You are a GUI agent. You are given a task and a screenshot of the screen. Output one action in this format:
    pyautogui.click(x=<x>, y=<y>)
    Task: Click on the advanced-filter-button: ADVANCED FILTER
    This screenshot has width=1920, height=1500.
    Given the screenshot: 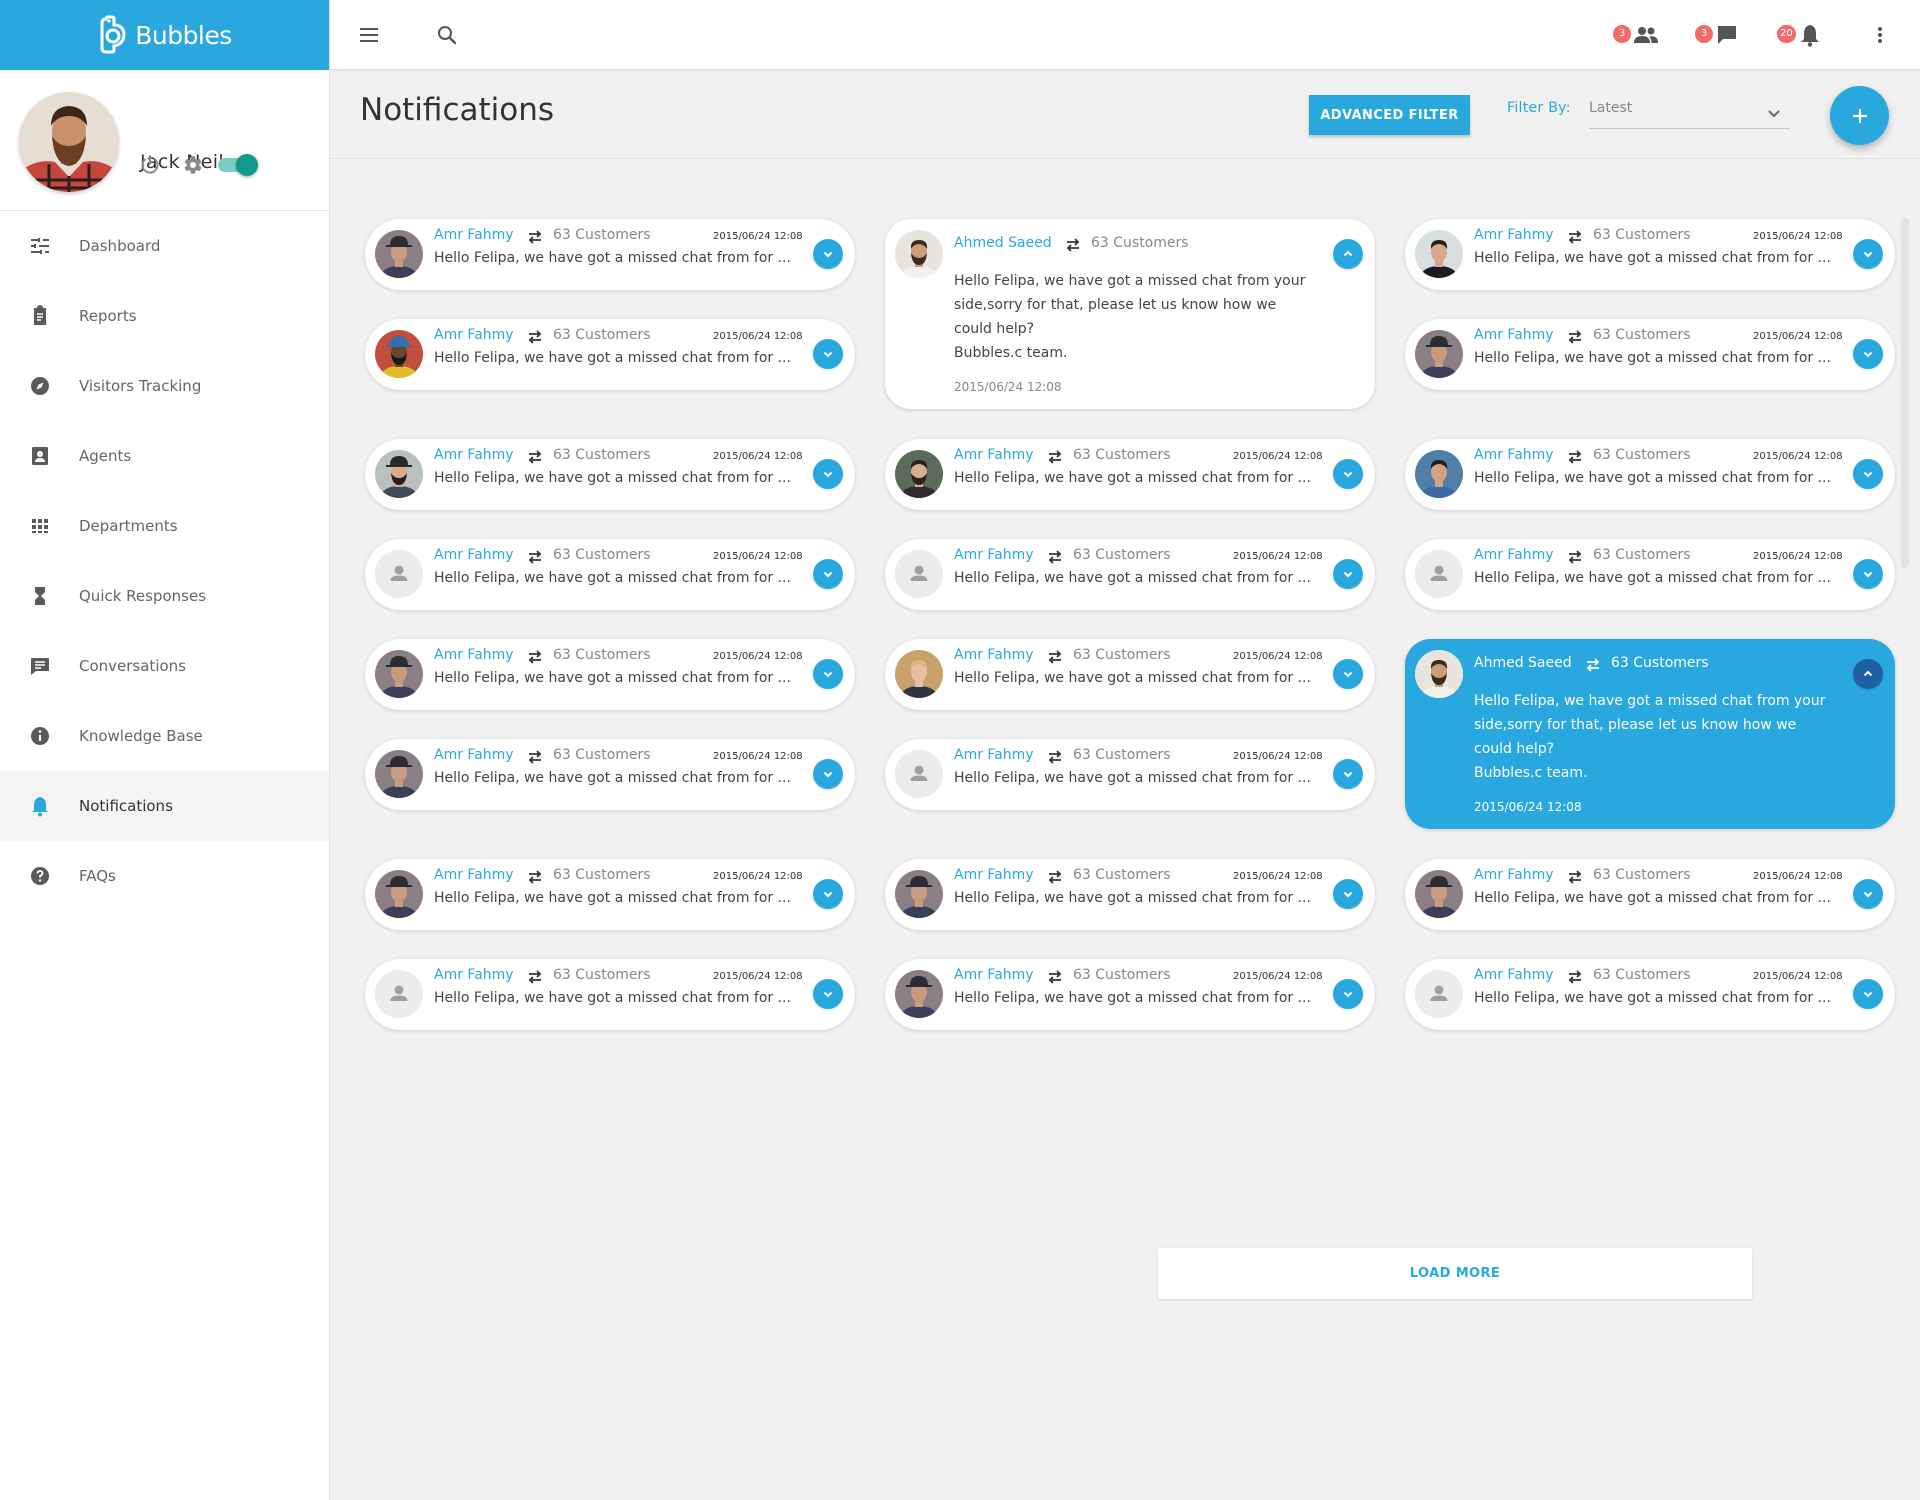 What is the action you would take?
    pyautogui.click(x=1389, y=115)
    